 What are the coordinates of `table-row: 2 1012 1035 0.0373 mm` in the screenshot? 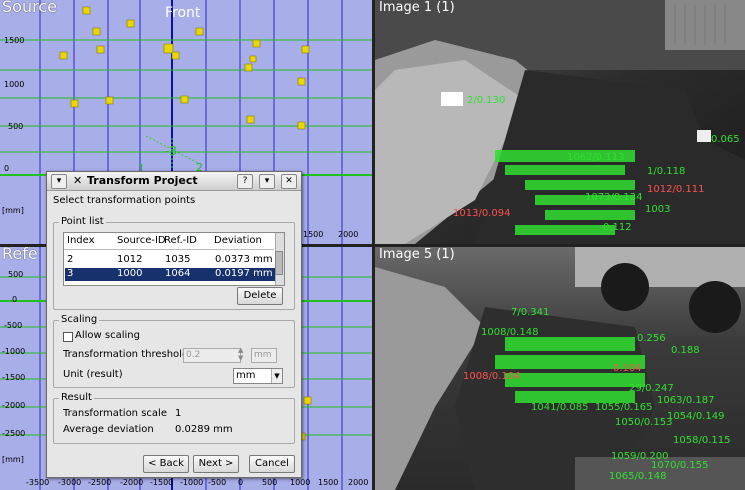 It's located at (170, 260).